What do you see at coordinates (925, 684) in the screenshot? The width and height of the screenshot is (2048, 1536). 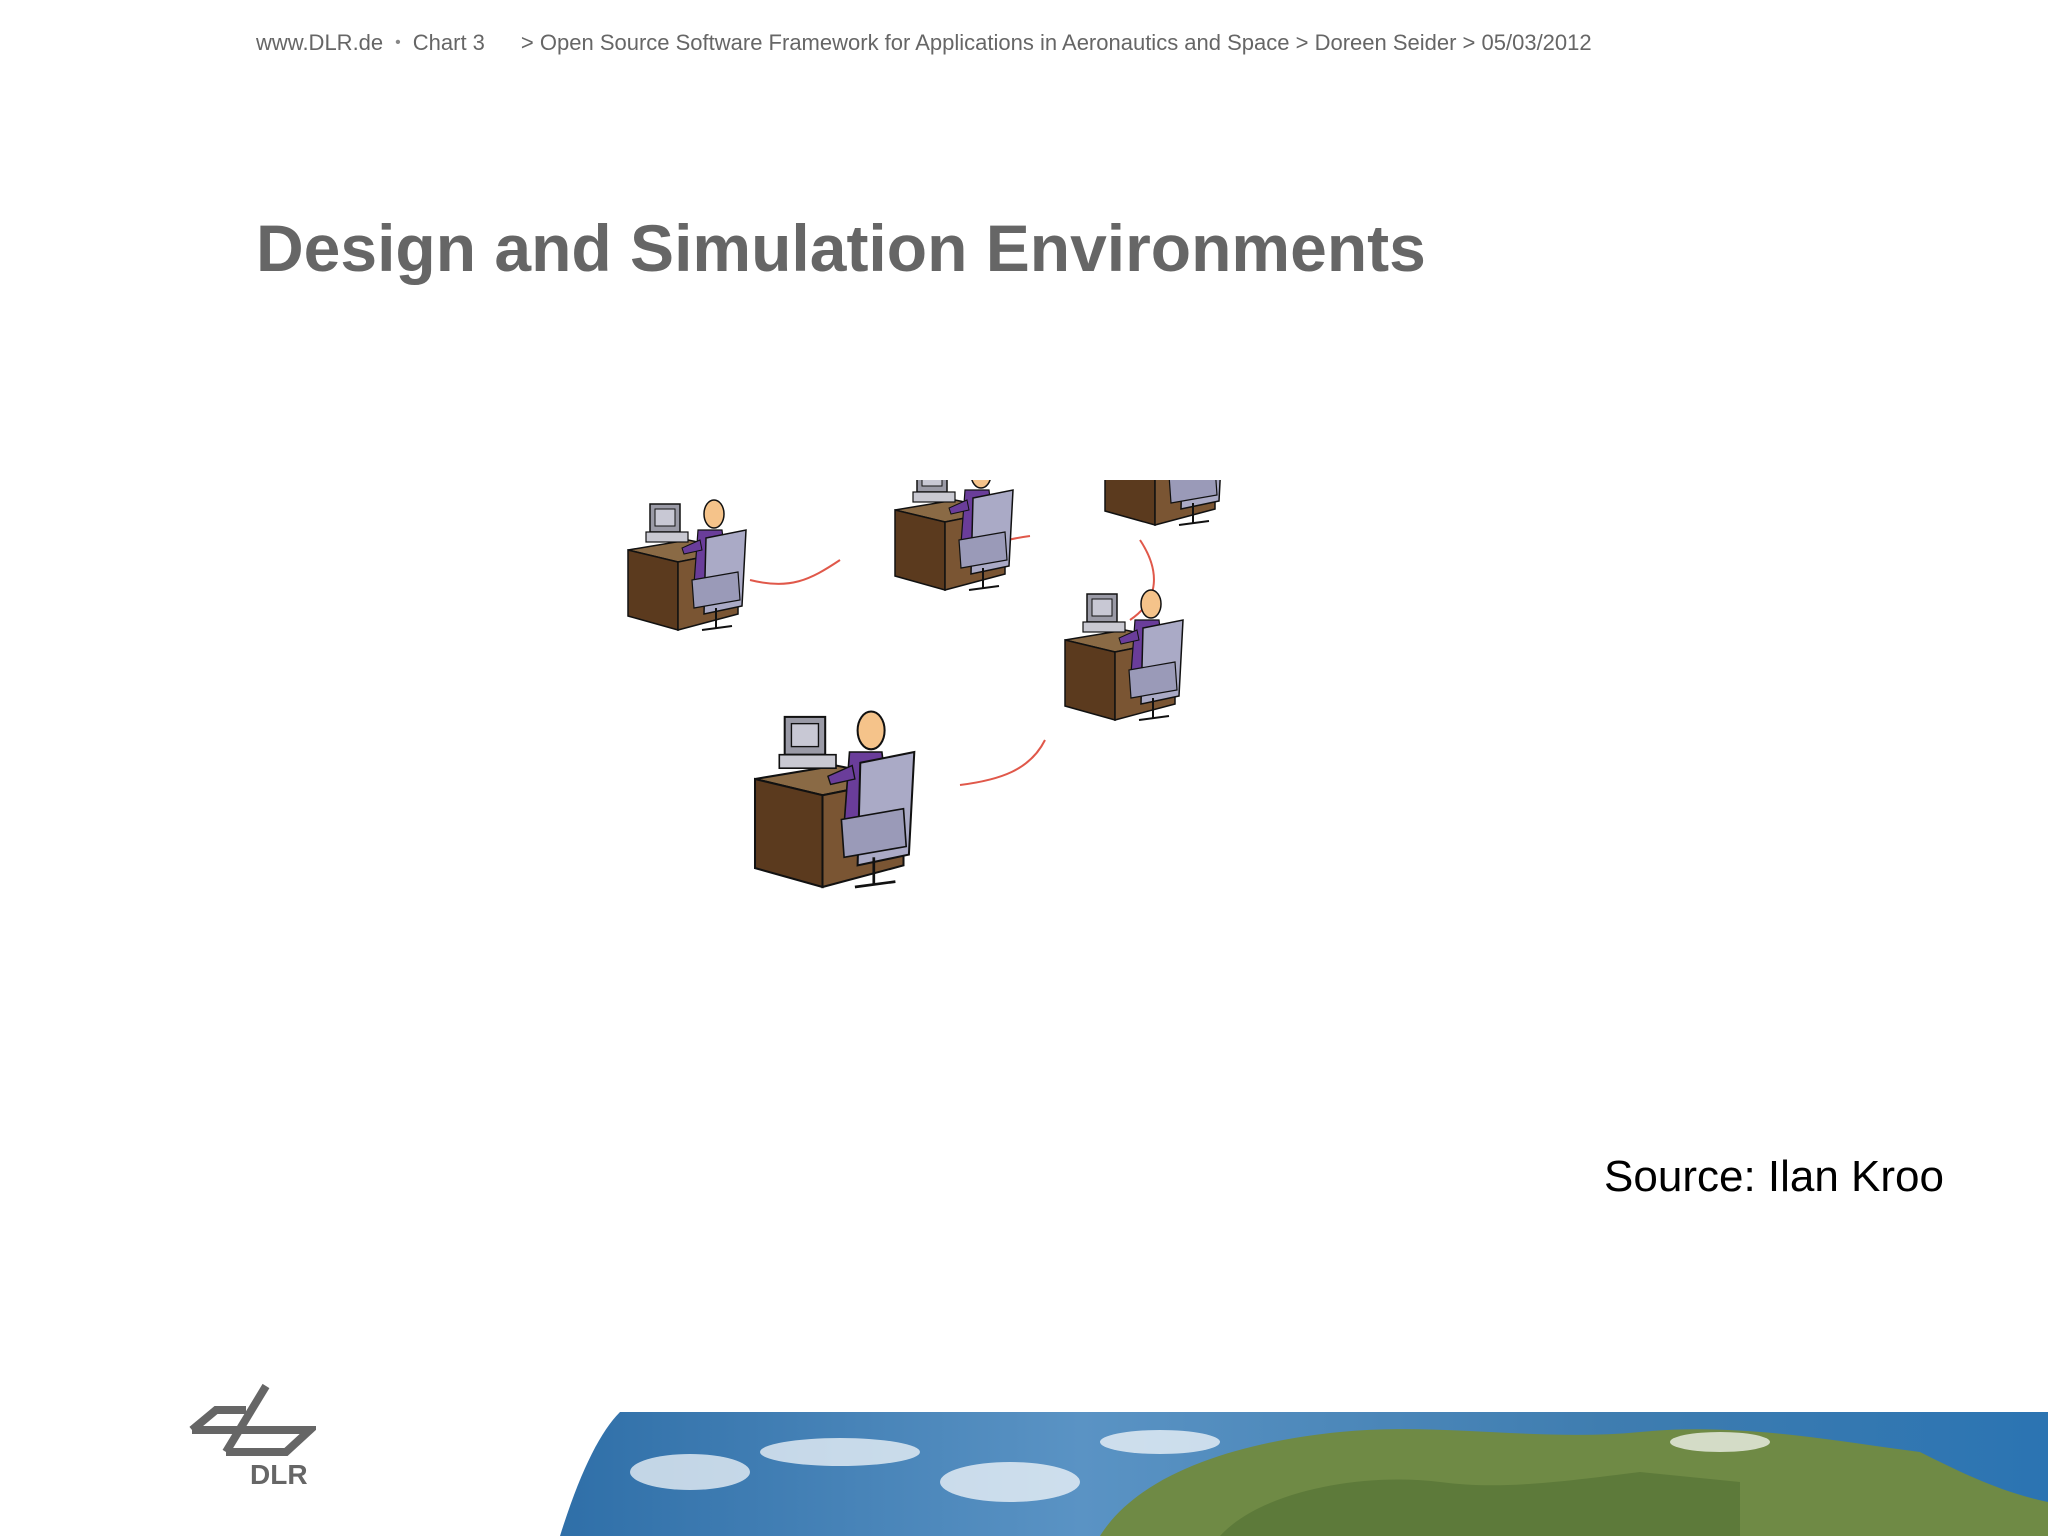 I see `networked-workstations-illustration` at bounding box center [925, 684].